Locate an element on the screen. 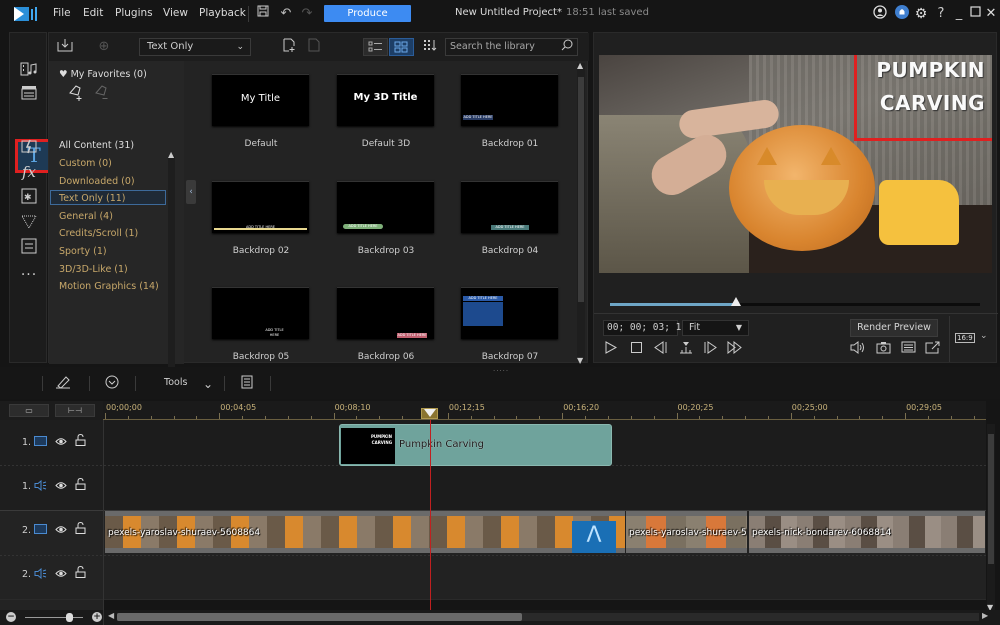  modify-title-icon is located at coordinates (314, 47).